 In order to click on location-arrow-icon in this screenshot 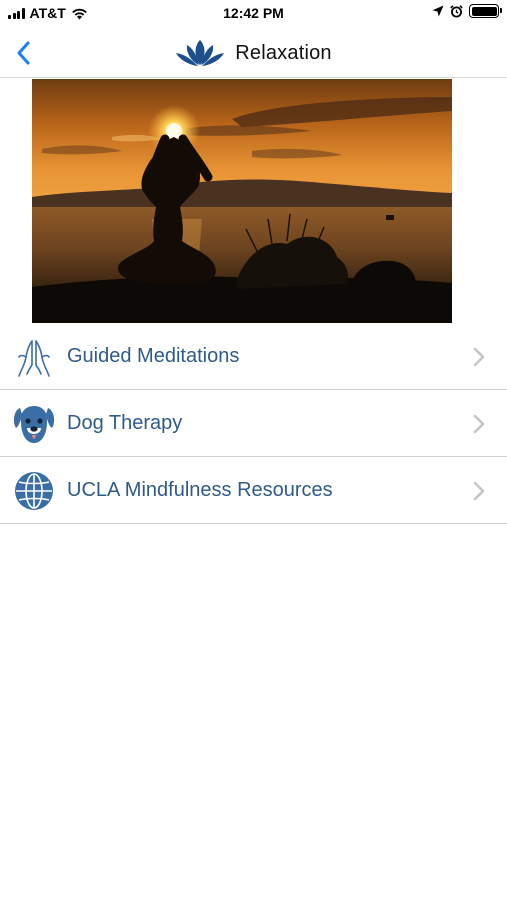, I will do `click(438, 11)`.